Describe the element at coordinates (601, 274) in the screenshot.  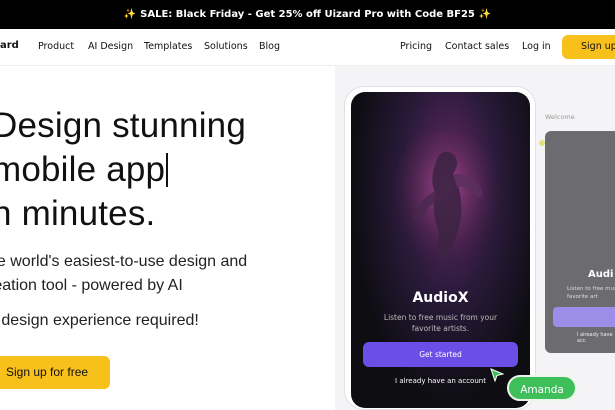
I see `side-screen-title: Audi` at that location.